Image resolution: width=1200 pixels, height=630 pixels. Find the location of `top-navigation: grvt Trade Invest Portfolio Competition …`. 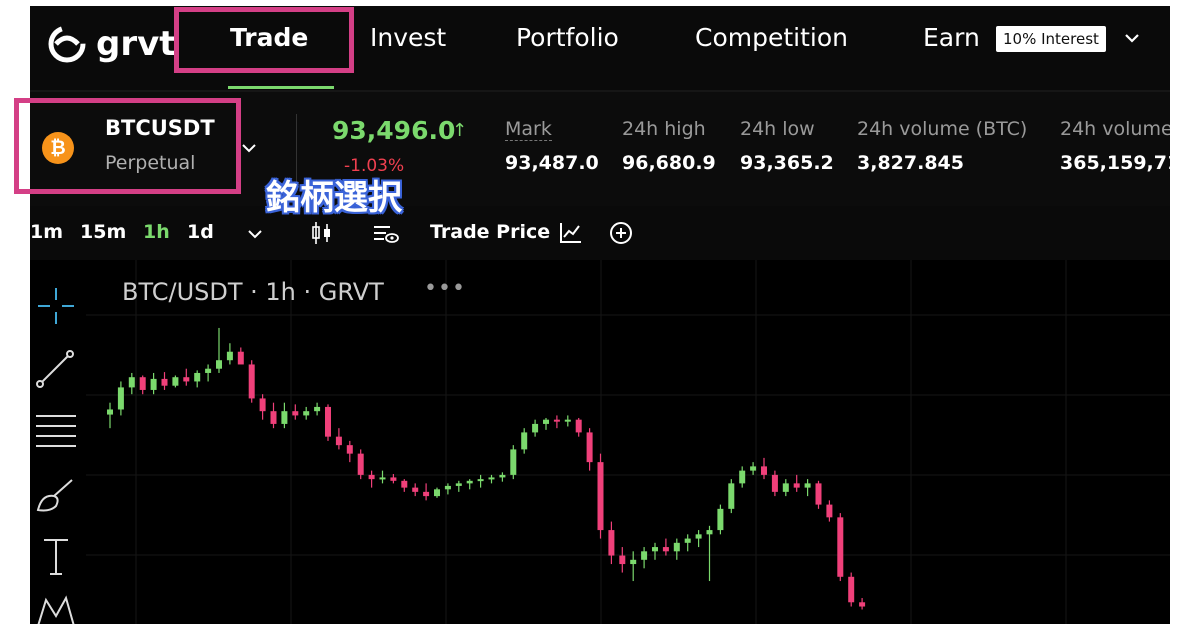

top-navigation: grvt Trade Invest Portfolio Competition … is located at coordinates (600, 48).